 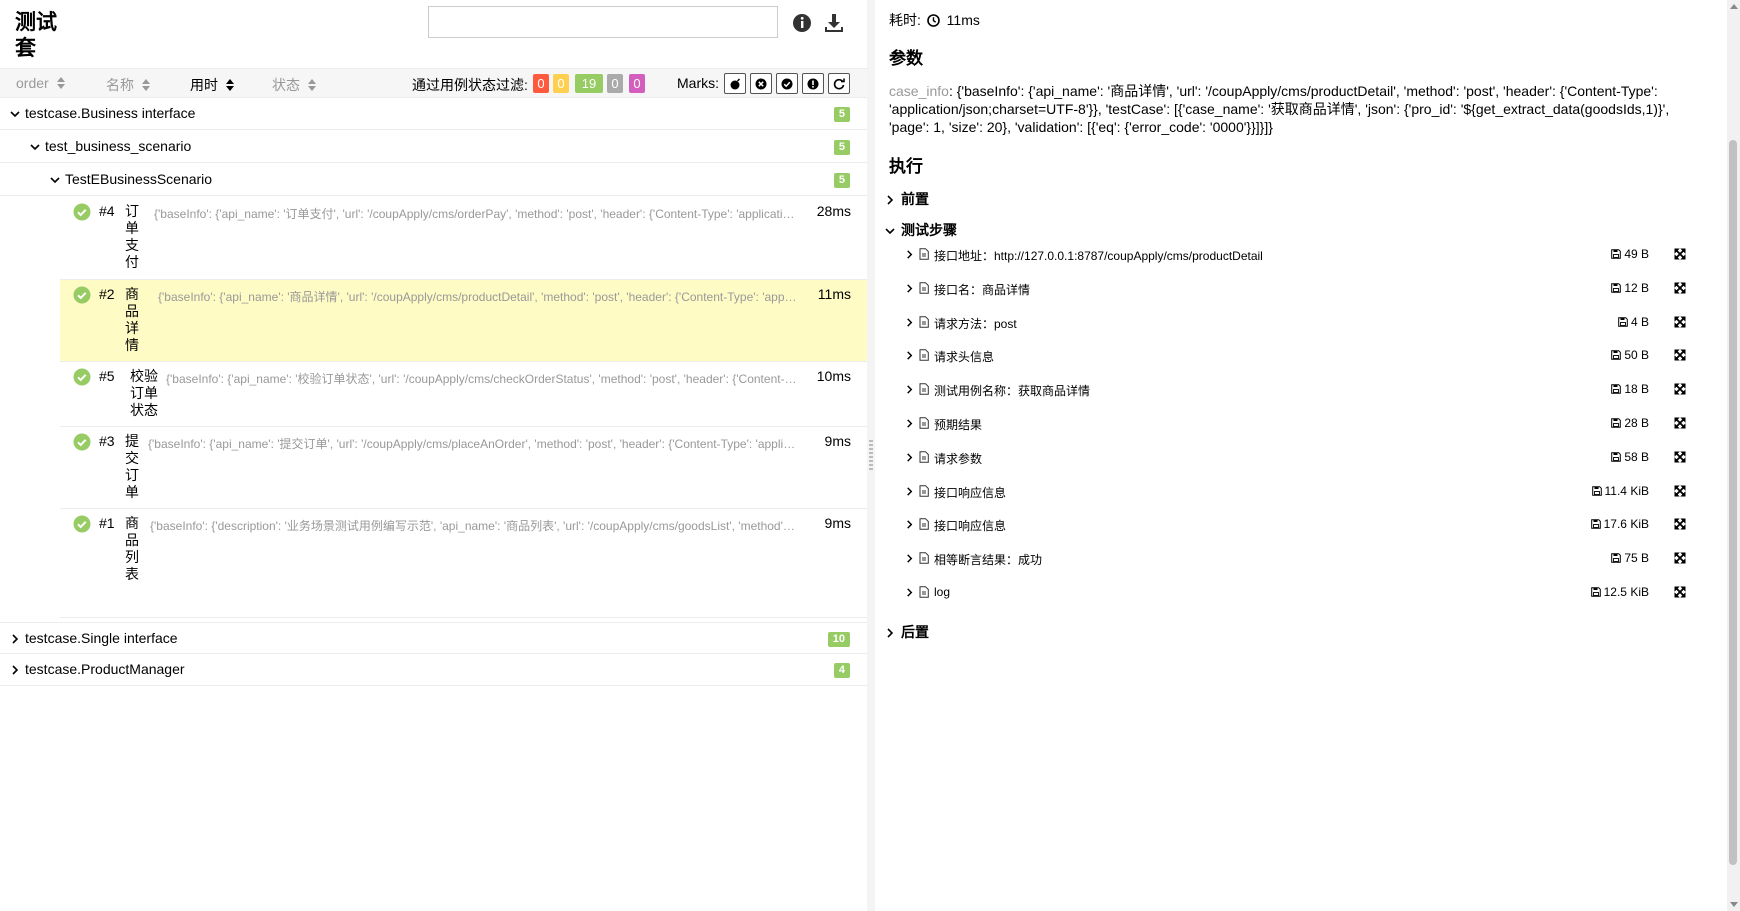 What do you see at coordinates (1630, 423) in the screenshot?
I see `attachment-size: 28 B` at bounding box center [1630, 423].